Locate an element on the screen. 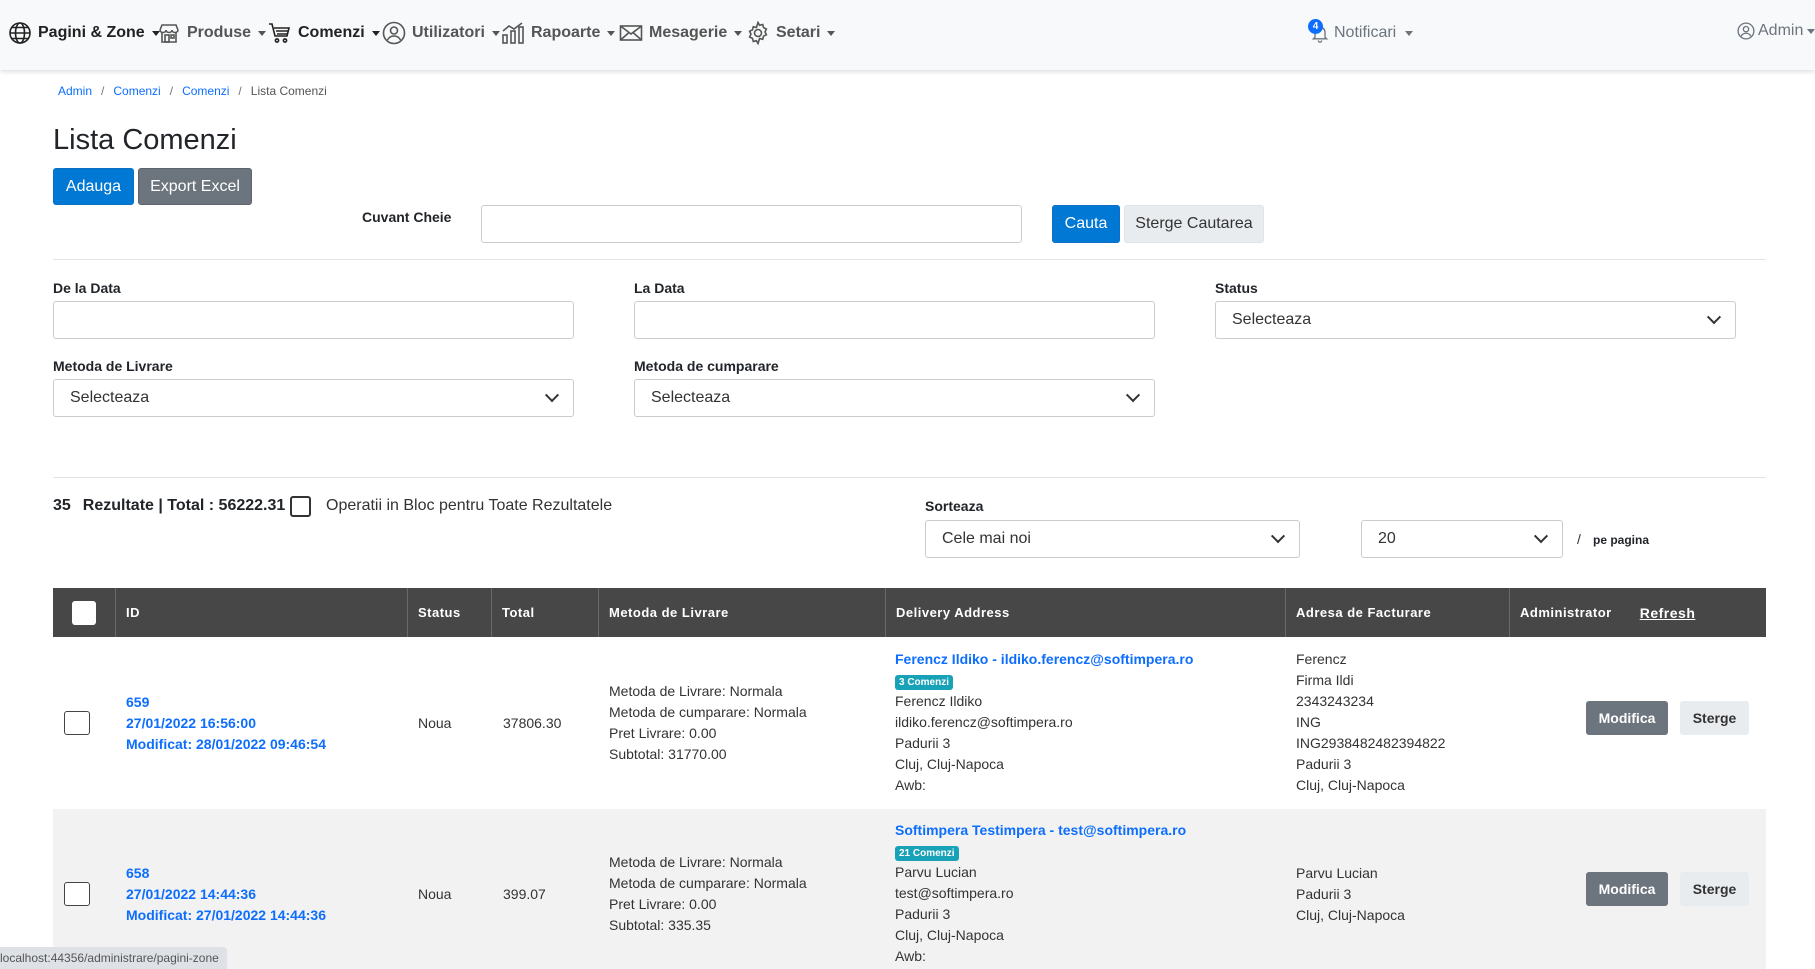 The image size is (1815, 969). from-date-input is located at coordinates (313, 320).